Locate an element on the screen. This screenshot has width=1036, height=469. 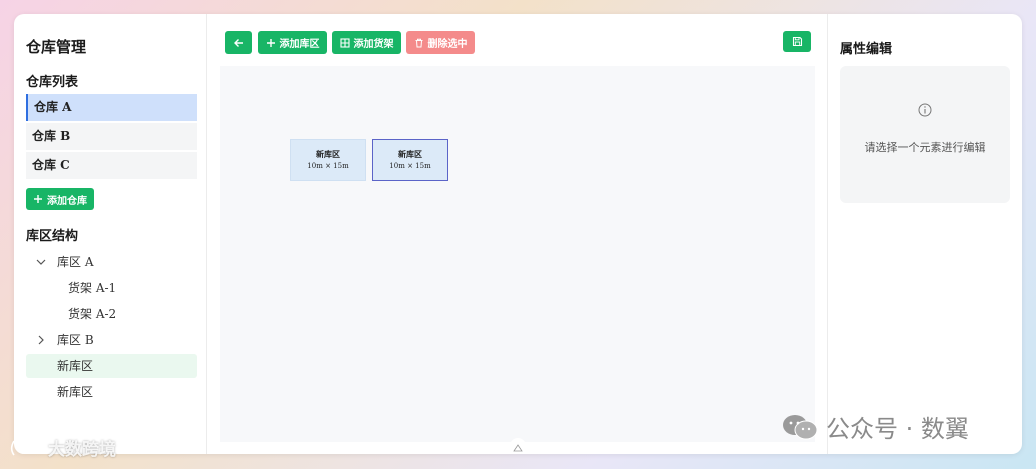
add-zone-label: 添加库区 is located at coordinates (299, 44).